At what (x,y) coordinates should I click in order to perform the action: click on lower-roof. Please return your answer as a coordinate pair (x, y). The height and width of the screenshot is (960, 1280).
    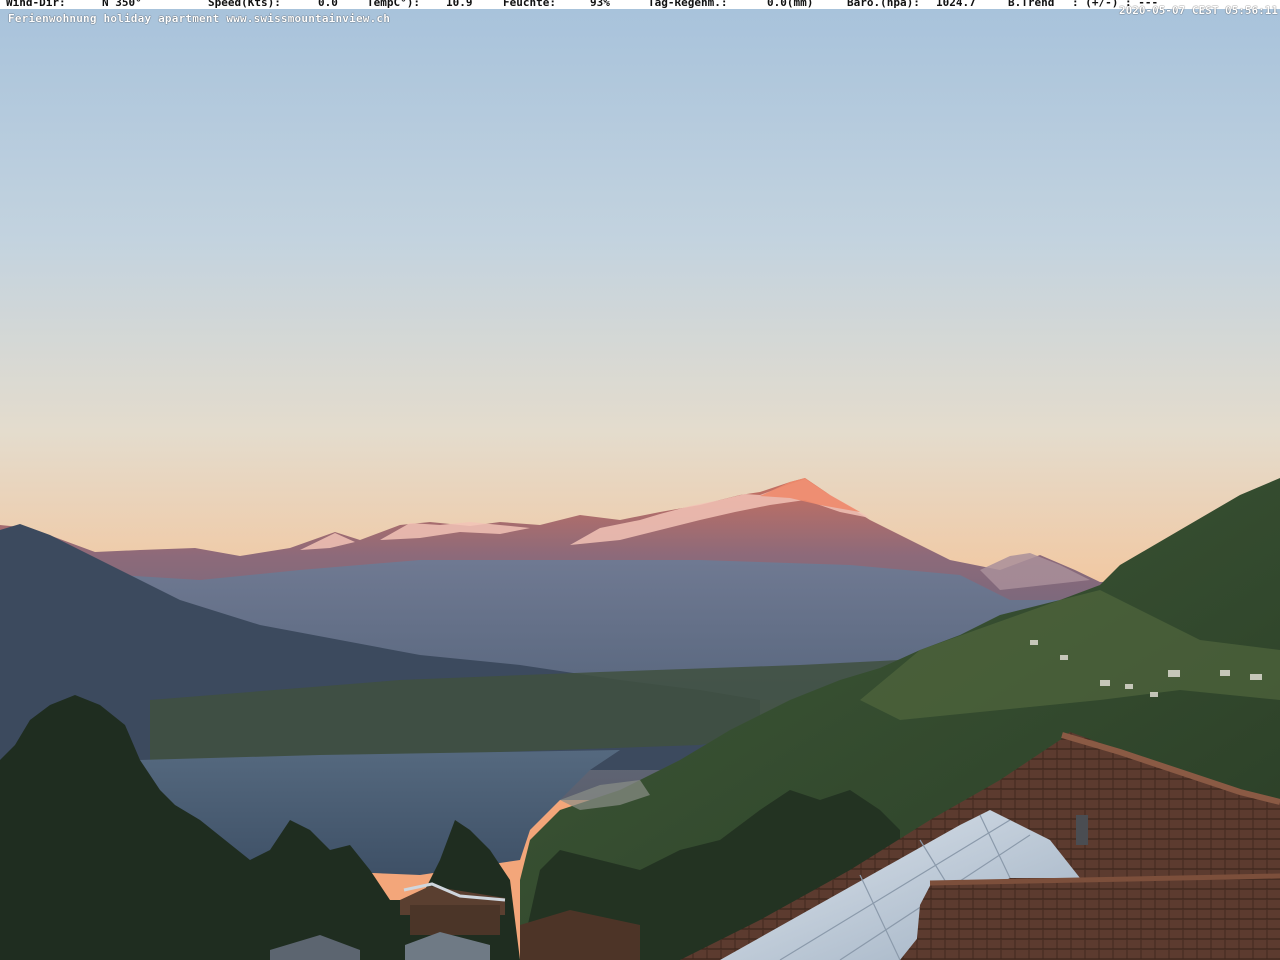
    Looking at the image, I should click on (1097, 917).